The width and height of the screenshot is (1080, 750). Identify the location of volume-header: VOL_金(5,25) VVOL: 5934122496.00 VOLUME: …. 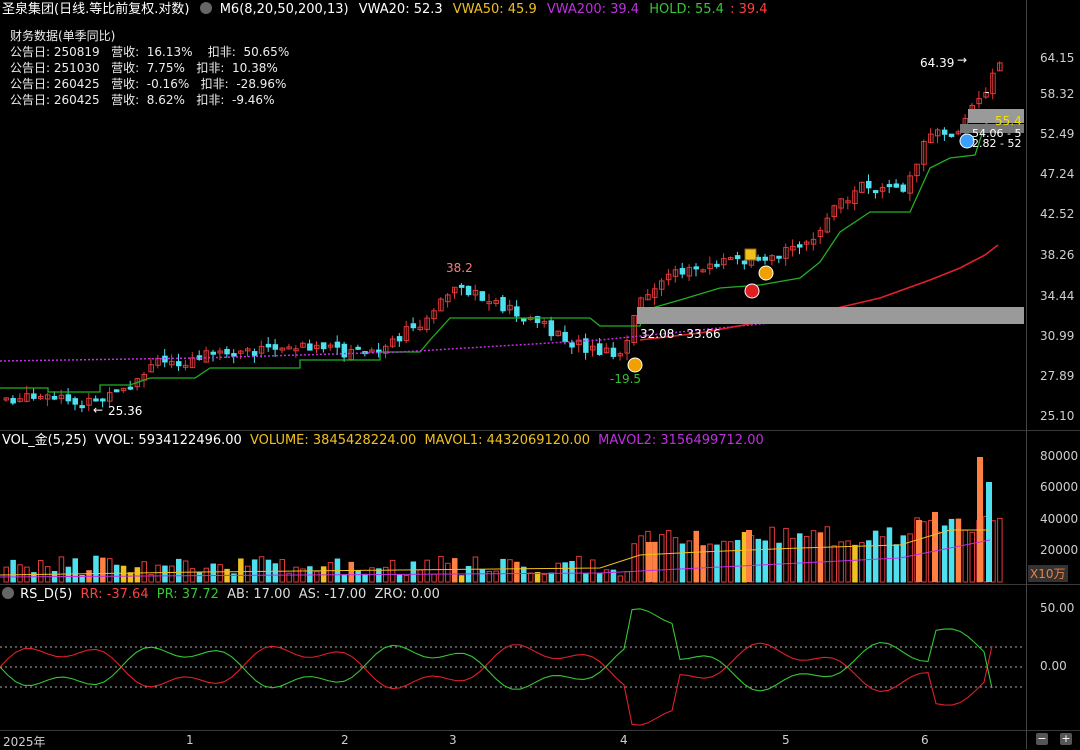
(383, 441).